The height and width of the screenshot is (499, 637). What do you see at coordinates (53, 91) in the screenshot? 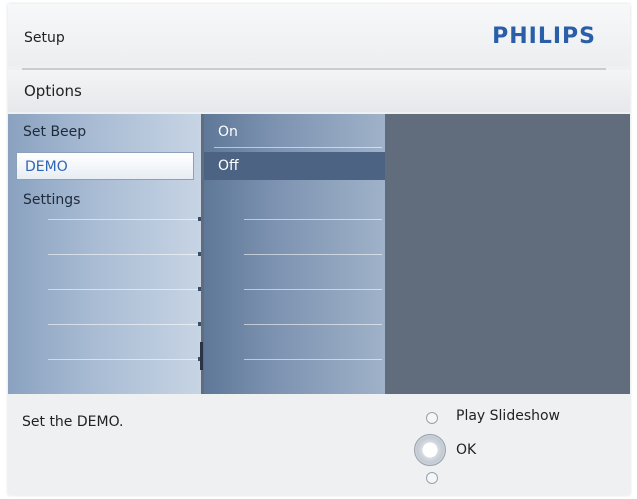
I see `breadcrumb-label: Options` at bounding box center [53, 91].